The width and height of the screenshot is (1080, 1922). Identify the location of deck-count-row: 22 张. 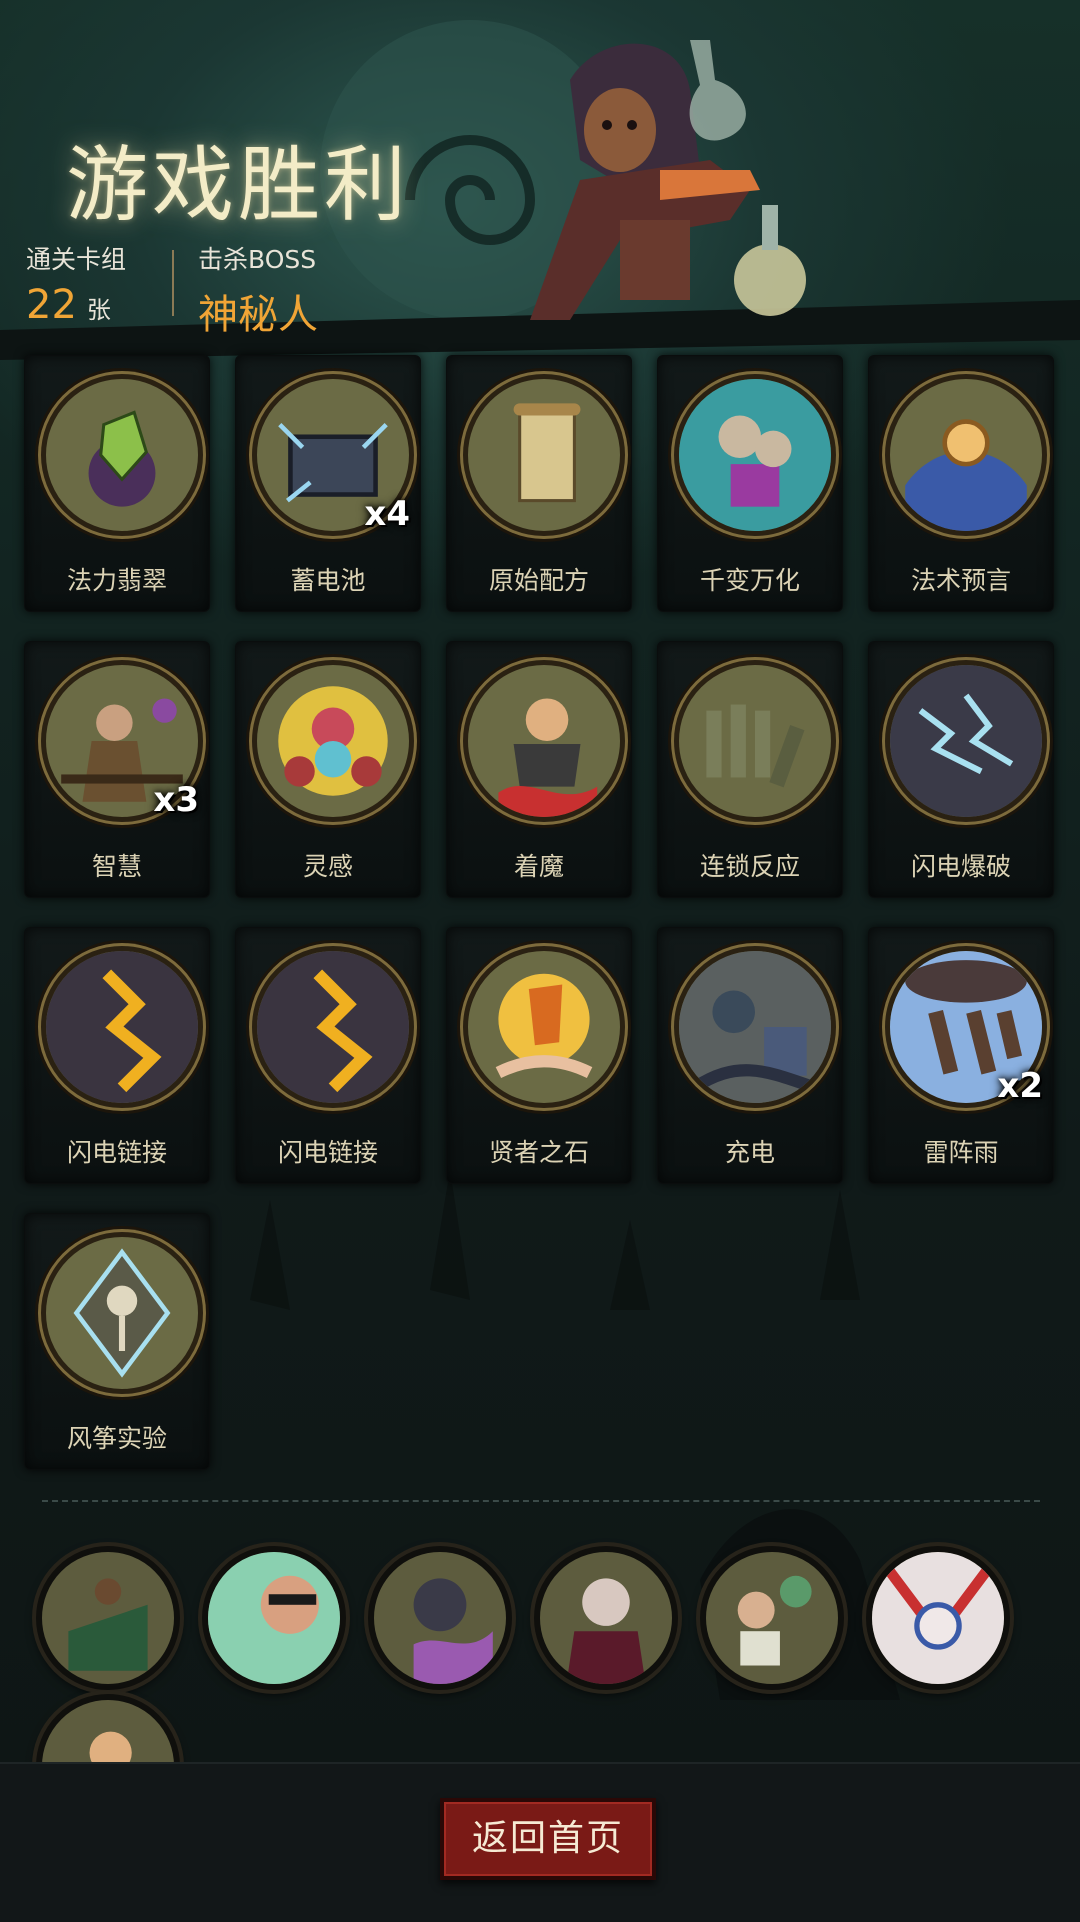
(76, 305).